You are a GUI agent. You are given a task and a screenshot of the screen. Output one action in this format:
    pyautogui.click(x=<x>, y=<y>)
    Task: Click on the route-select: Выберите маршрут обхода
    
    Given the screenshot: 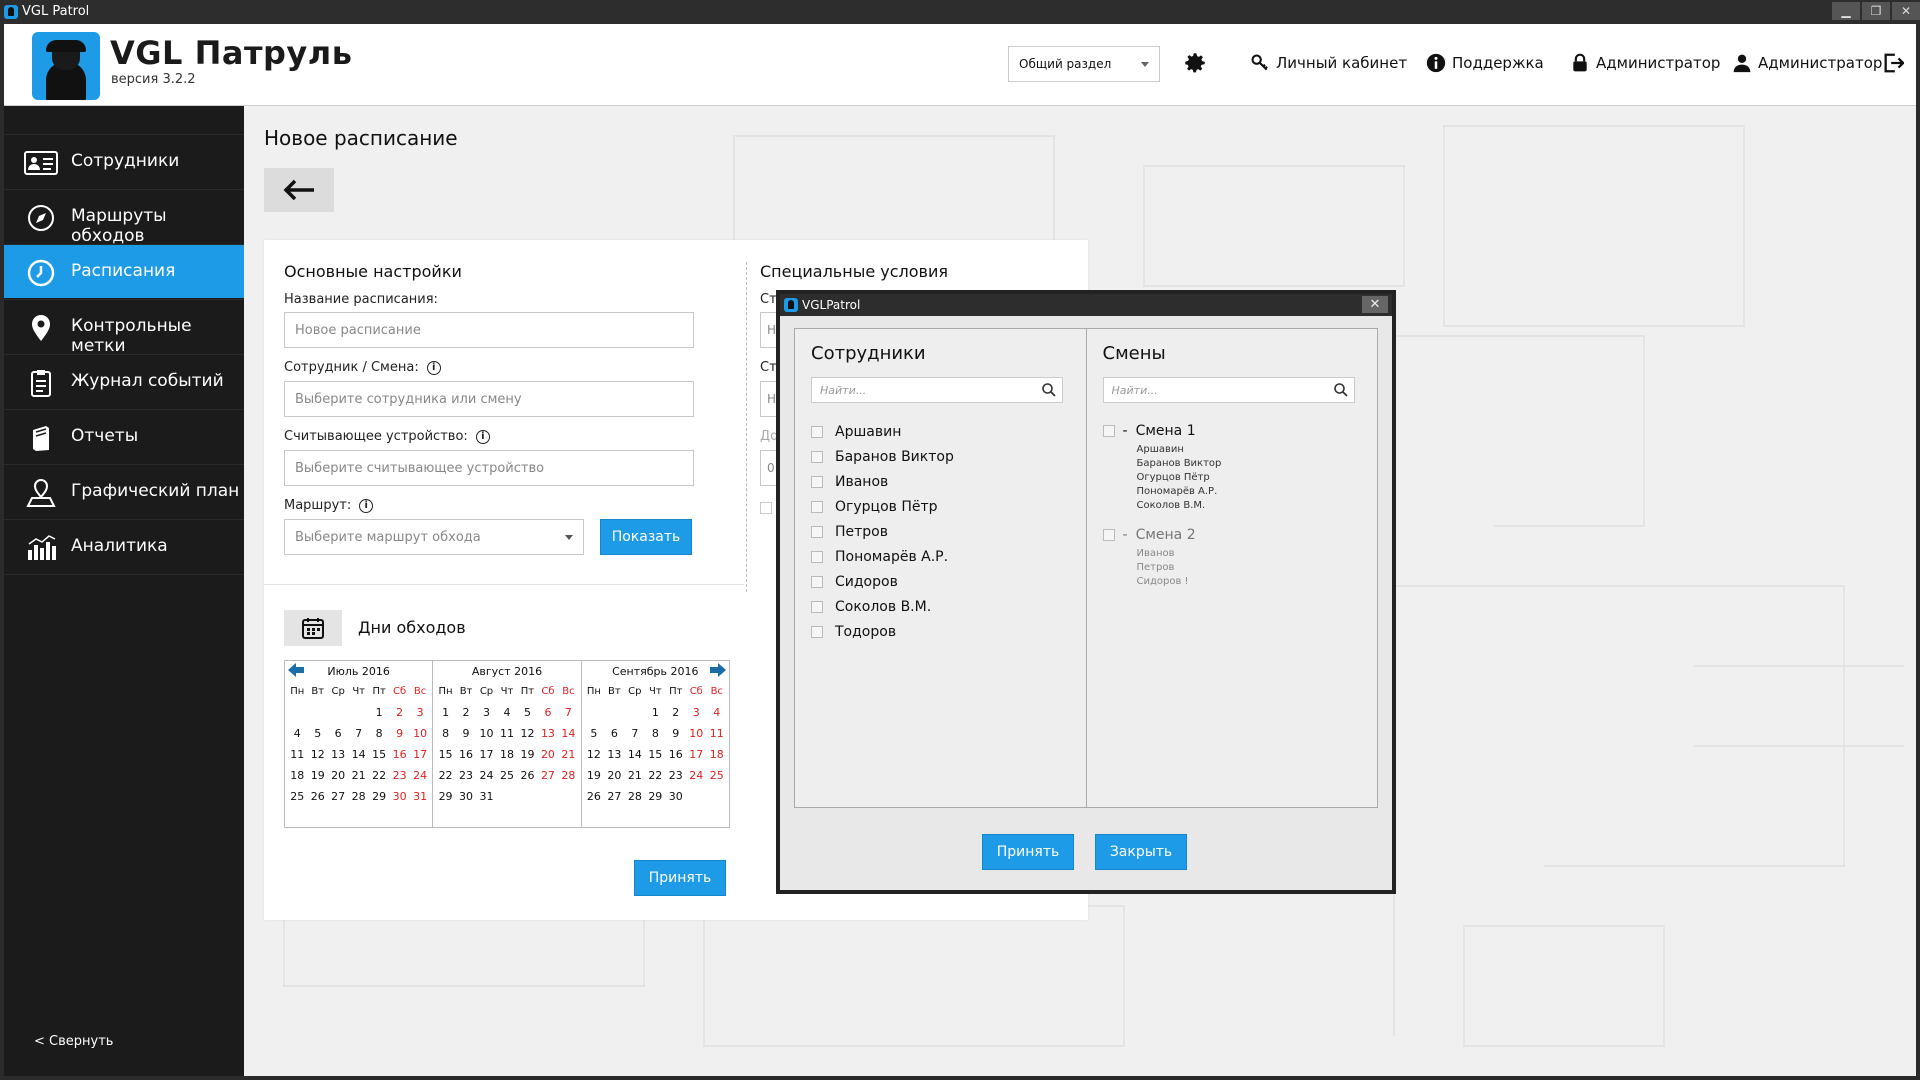 What is the action you would take?
    pyautogui.click(x=434, y=537)
    